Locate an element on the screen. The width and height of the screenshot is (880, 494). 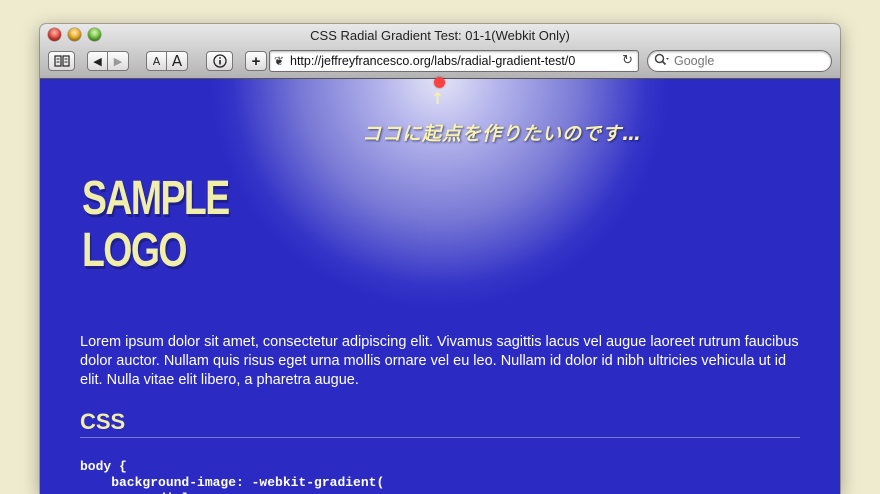
forward-button: ▶ is located at coordinates (118, 61).